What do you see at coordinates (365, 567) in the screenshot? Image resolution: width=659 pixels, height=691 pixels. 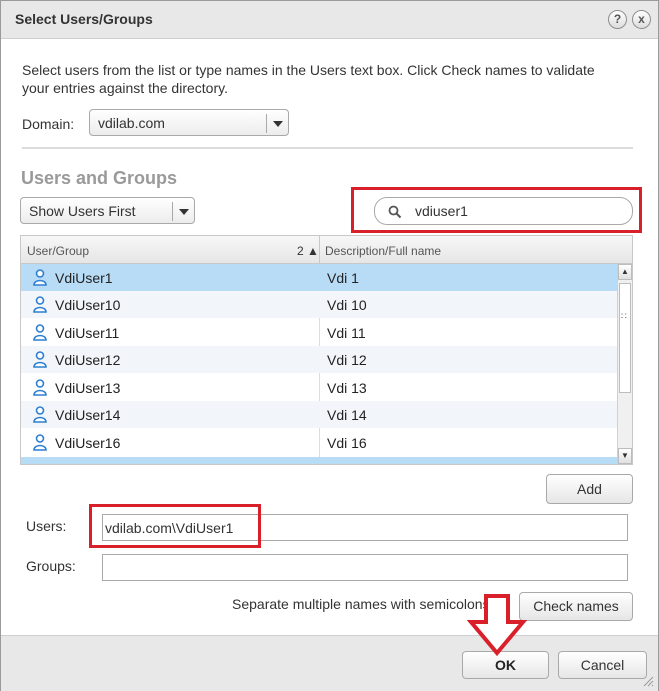 I see `groups-input` at bounding box center [365, 567].